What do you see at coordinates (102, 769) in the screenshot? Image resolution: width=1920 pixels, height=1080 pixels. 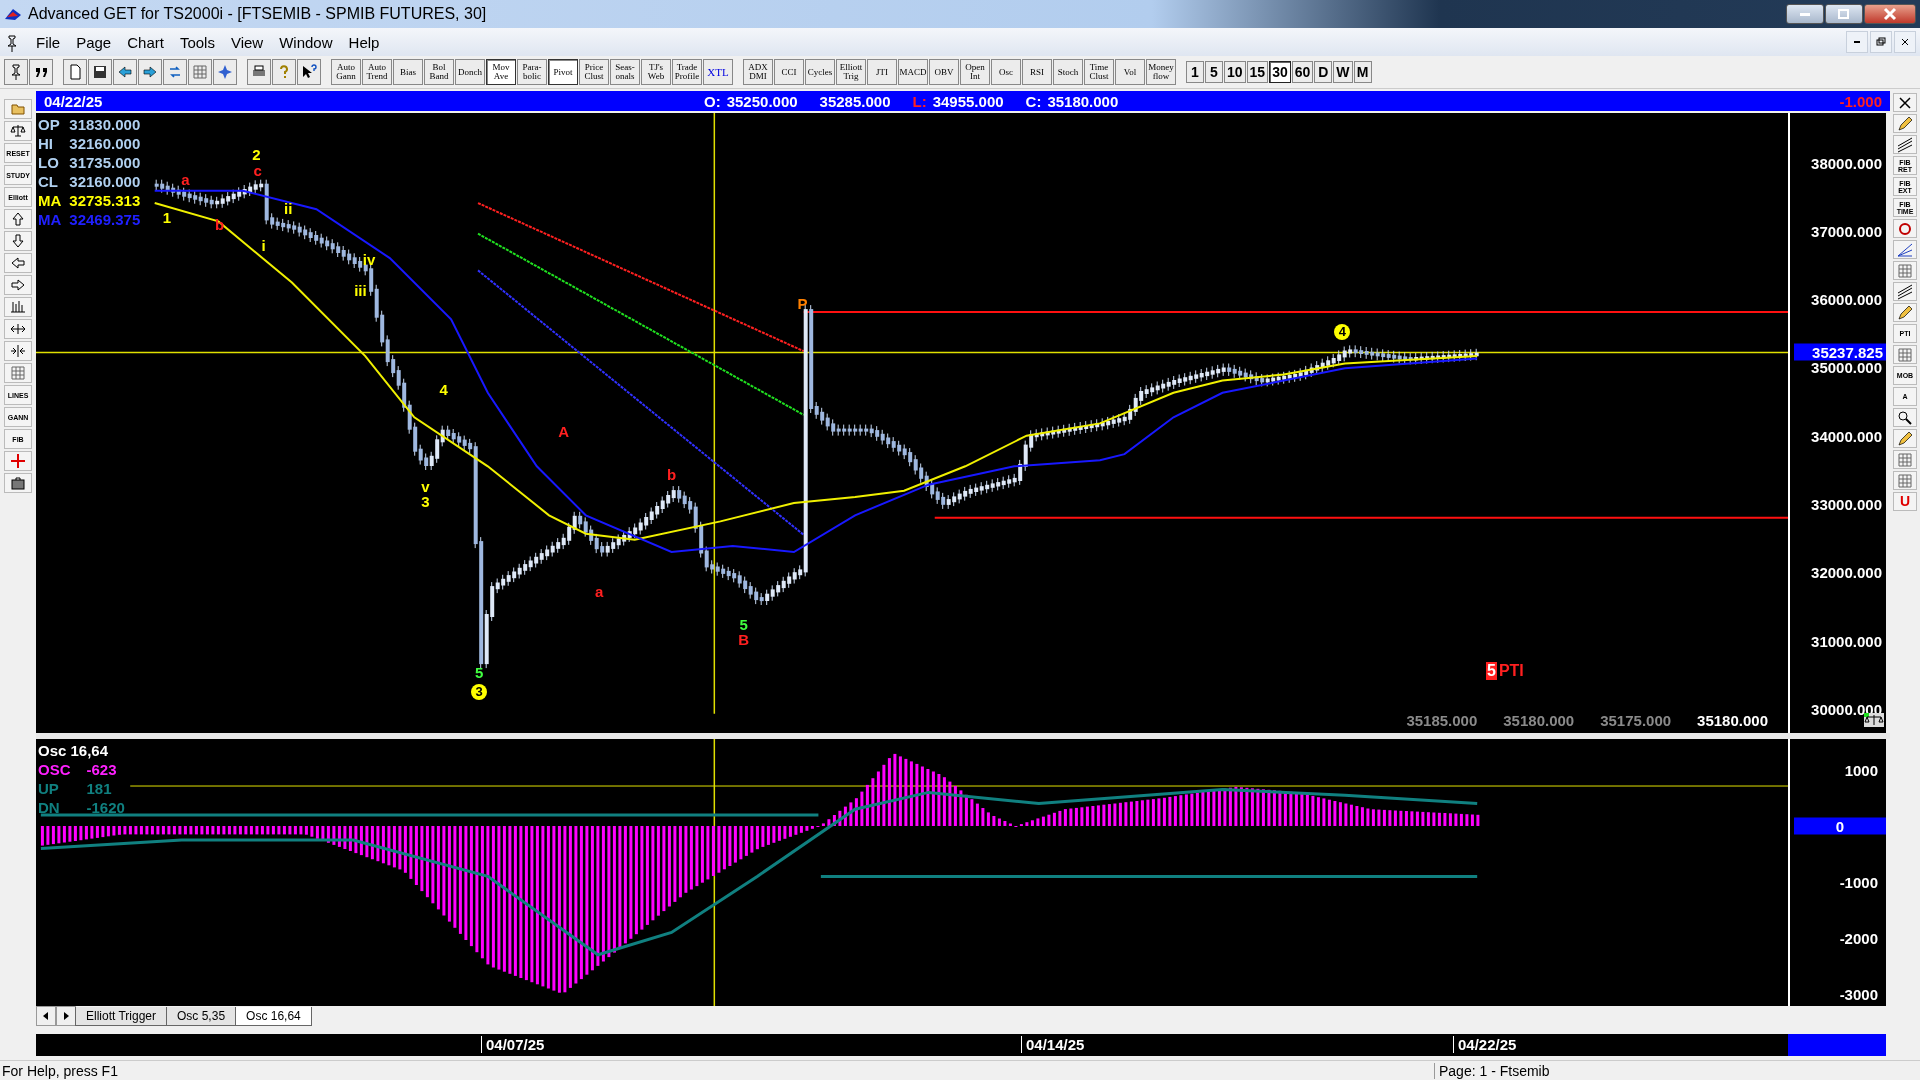 I see `legend-value: -623` at bounding box center [102, 769].